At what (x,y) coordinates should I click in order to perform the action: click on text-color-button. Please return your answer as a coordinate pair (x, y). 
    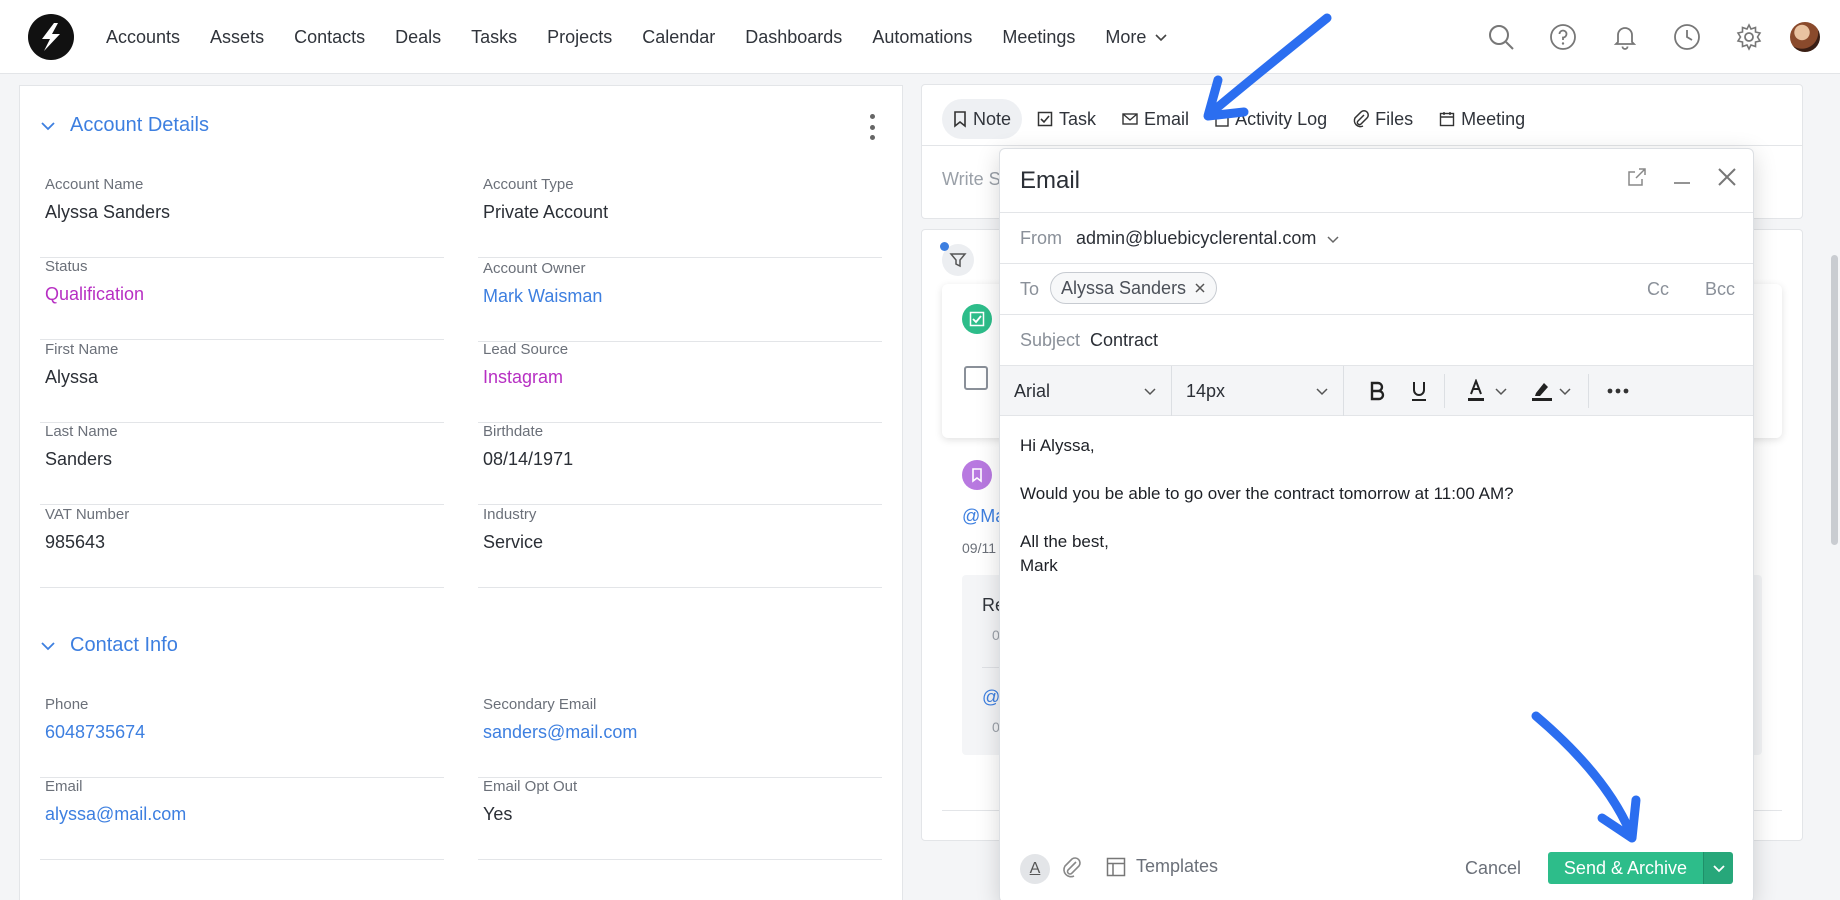
    Looking at the image, I should click on (1488, 391).